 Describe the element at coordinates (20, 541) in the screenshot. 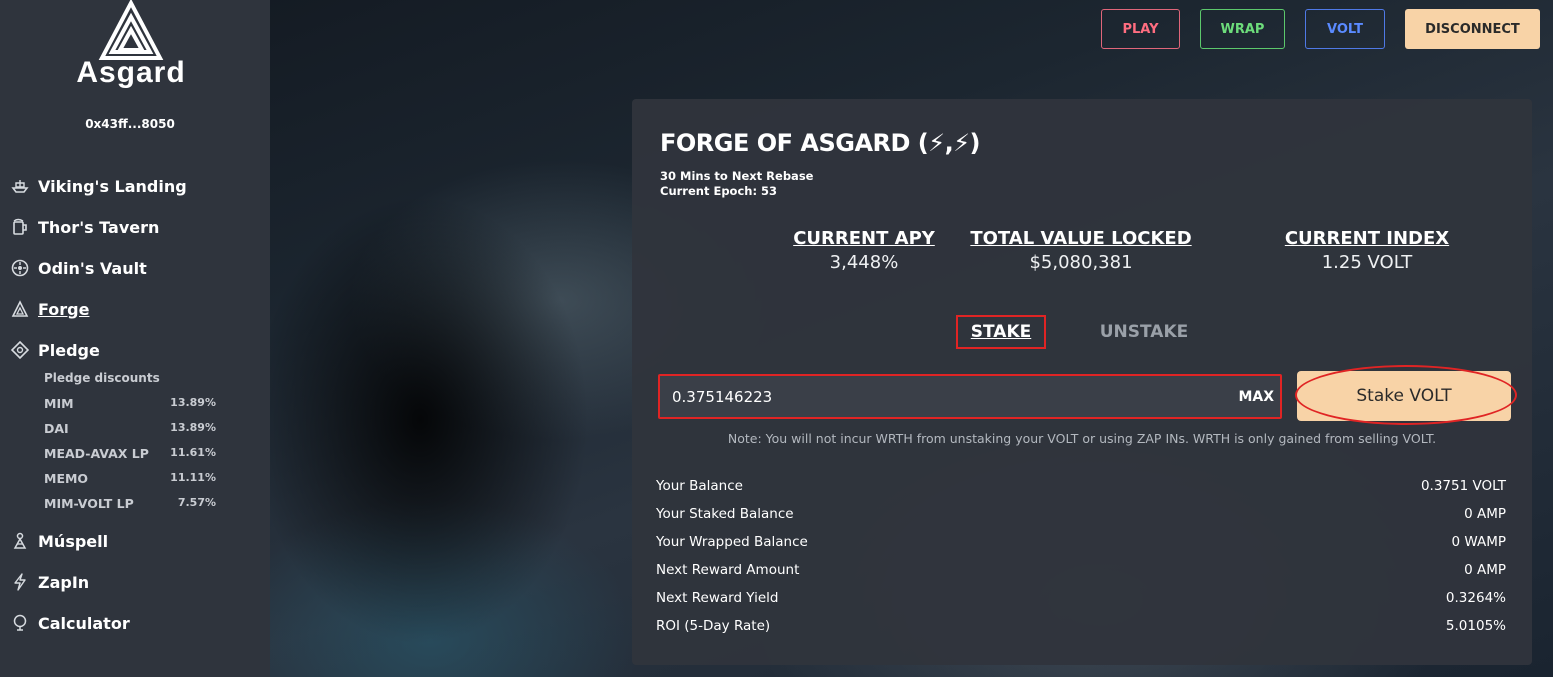

I see `muspell-icon` at that location.